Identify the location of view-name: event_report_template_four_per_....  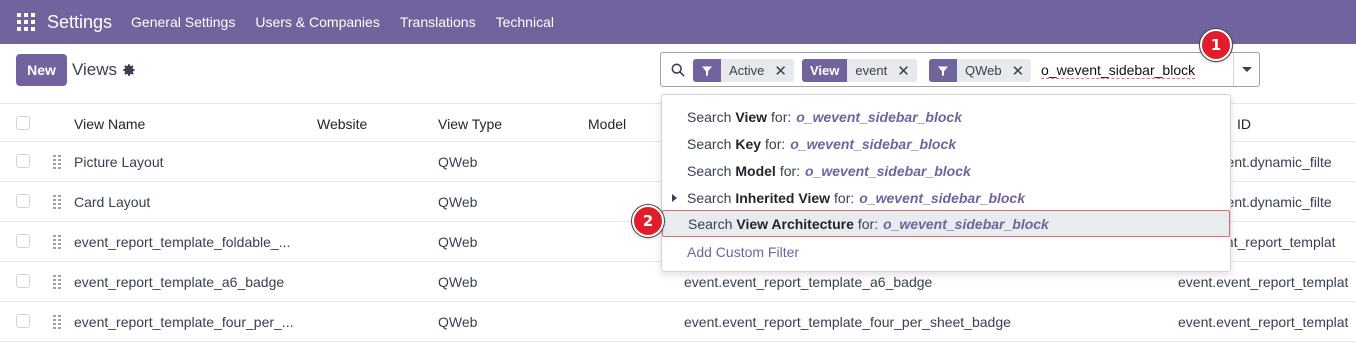
(184, 322).